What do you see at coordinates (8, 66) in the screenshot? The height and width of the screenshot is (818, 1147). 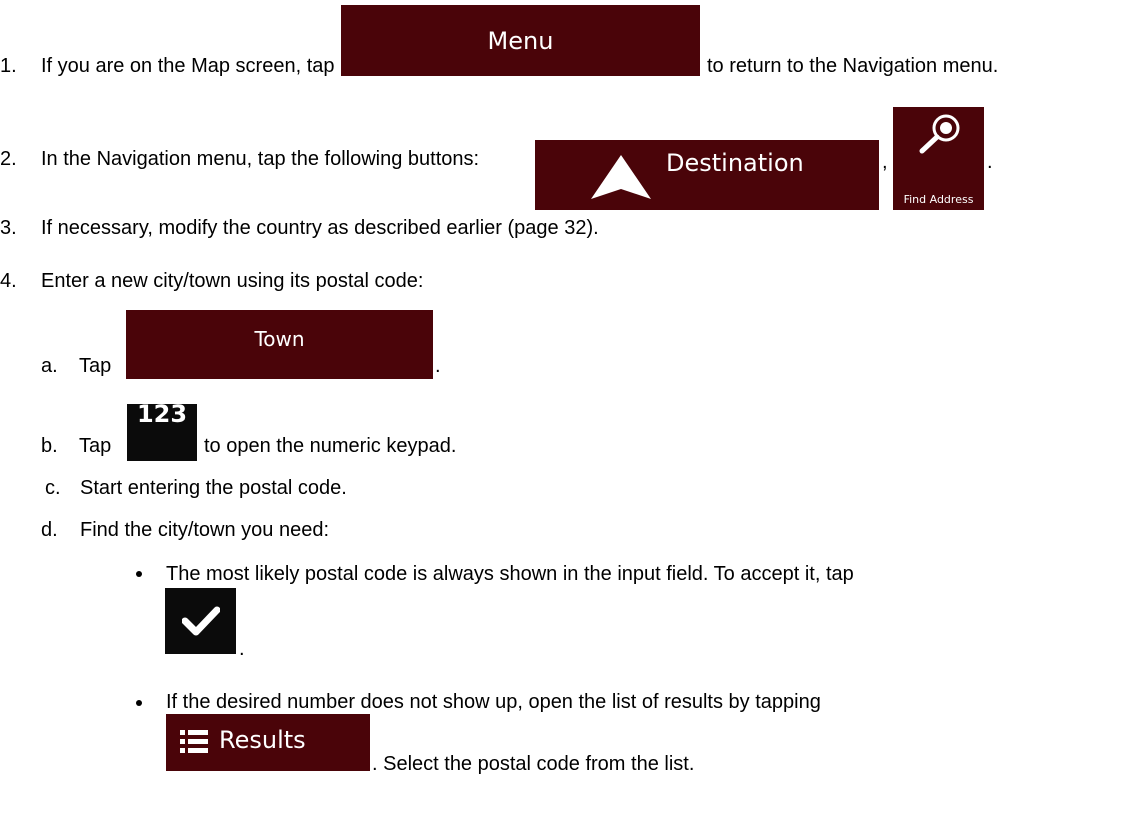 I see `step-1-number: 1.` at bounding box center [8, 66].